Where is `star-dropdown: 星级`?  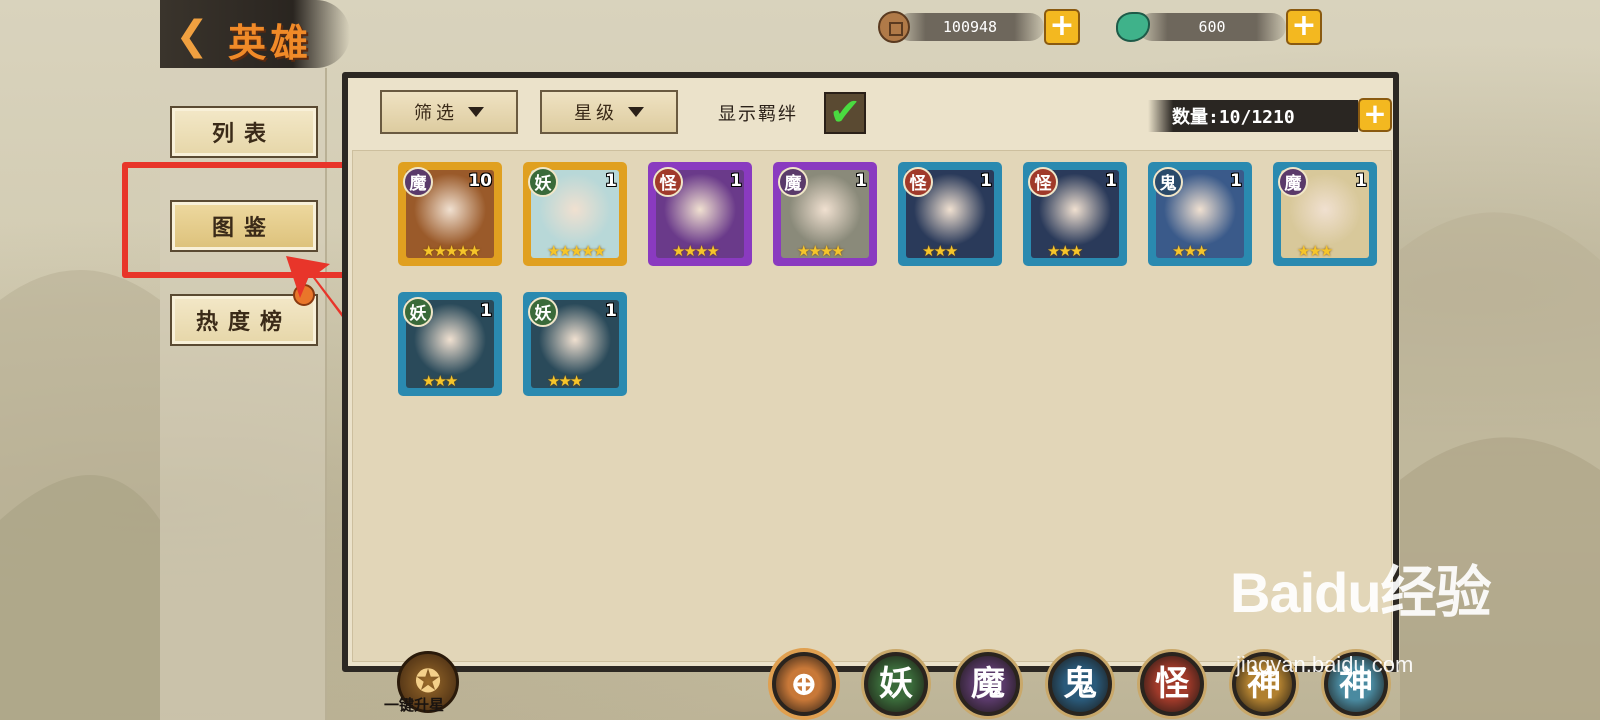
star-dropdown: 星级 is located at coordinates (609, 112).